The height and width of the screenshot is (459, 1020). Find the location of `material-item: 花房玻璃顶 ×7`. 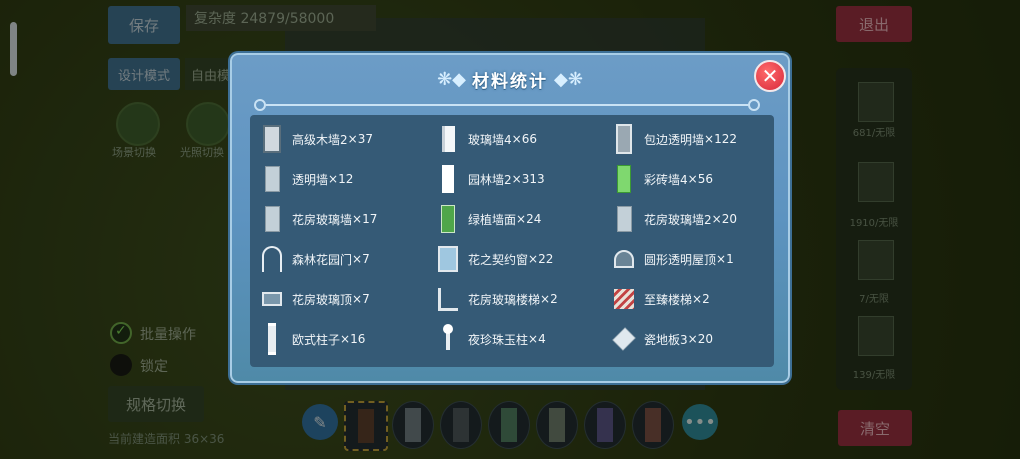

material-item: 花房玻璃顶 ×7 is located at coordinates (316, 299).